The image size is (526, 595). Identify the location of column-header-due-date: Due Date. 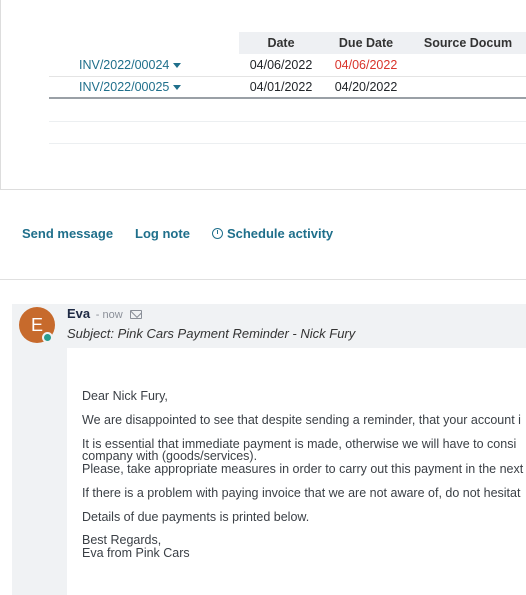
(366, 43).